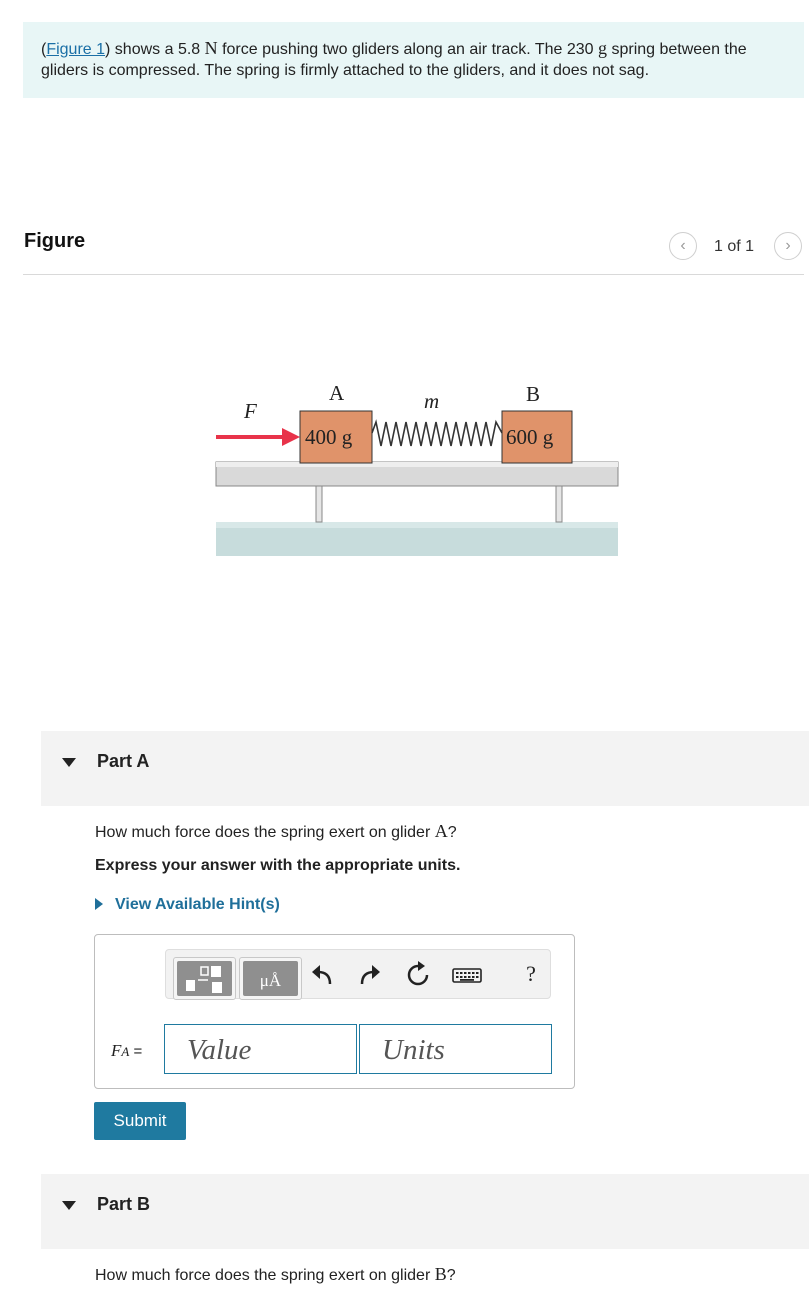 The width and height of the screenshot is (809, 1293). Describe the element at coordinates (75, 49) in the screenshot. I see `figure-link: Figure 1` at that location.